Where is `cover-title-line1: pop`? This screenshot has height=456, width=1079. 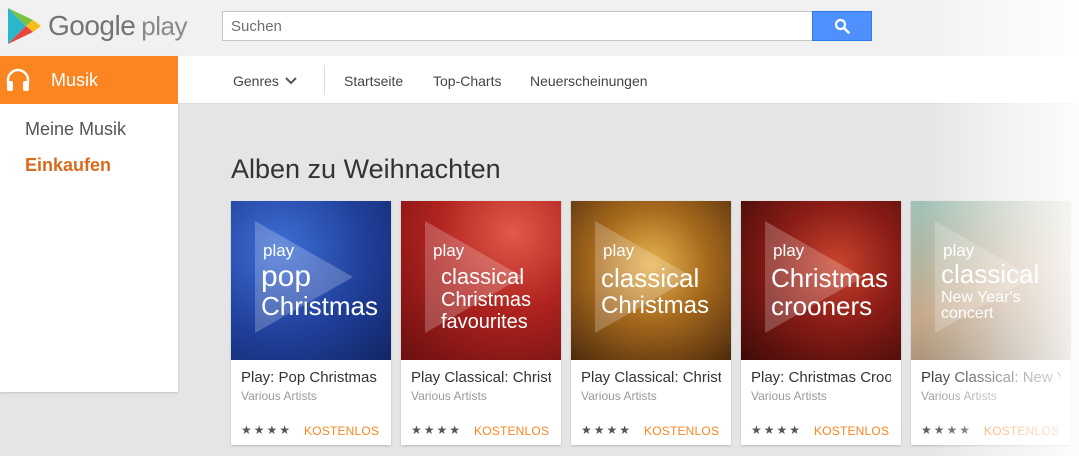
cover-title-line1: pop is located at coordinates (286, 276).